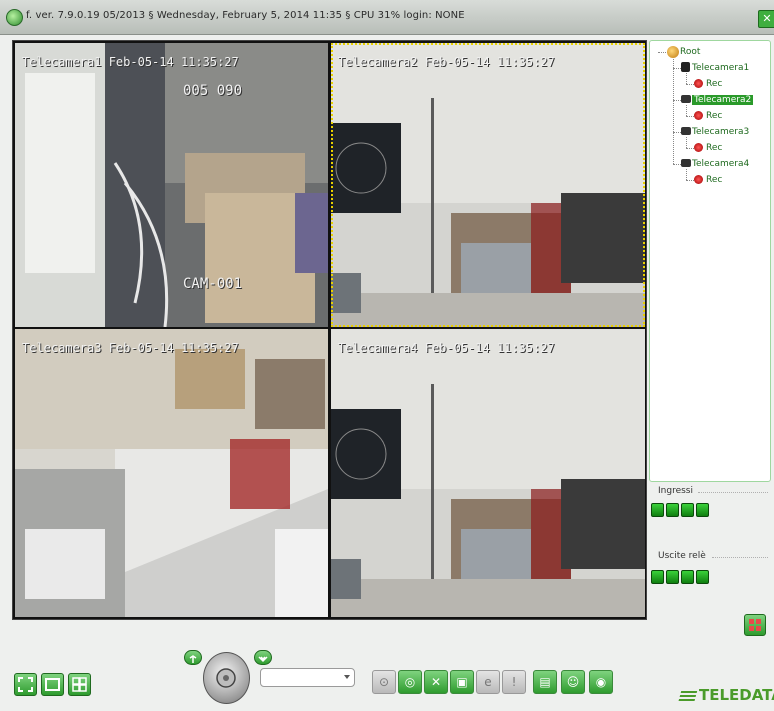 The width and height of the screenshot is (774, 711). I want to click on alarm-icon: !, so click(514, 682).